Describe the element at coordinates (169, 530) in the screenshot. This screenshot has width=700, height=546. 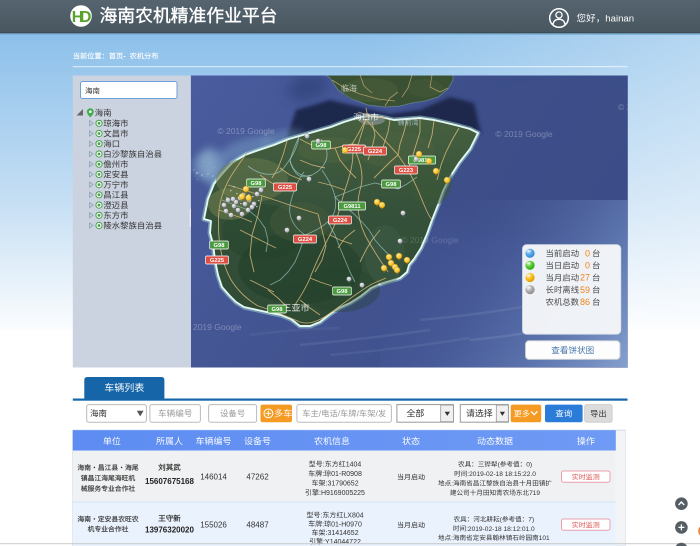
I see `svg-text: 13976320020` at that location.